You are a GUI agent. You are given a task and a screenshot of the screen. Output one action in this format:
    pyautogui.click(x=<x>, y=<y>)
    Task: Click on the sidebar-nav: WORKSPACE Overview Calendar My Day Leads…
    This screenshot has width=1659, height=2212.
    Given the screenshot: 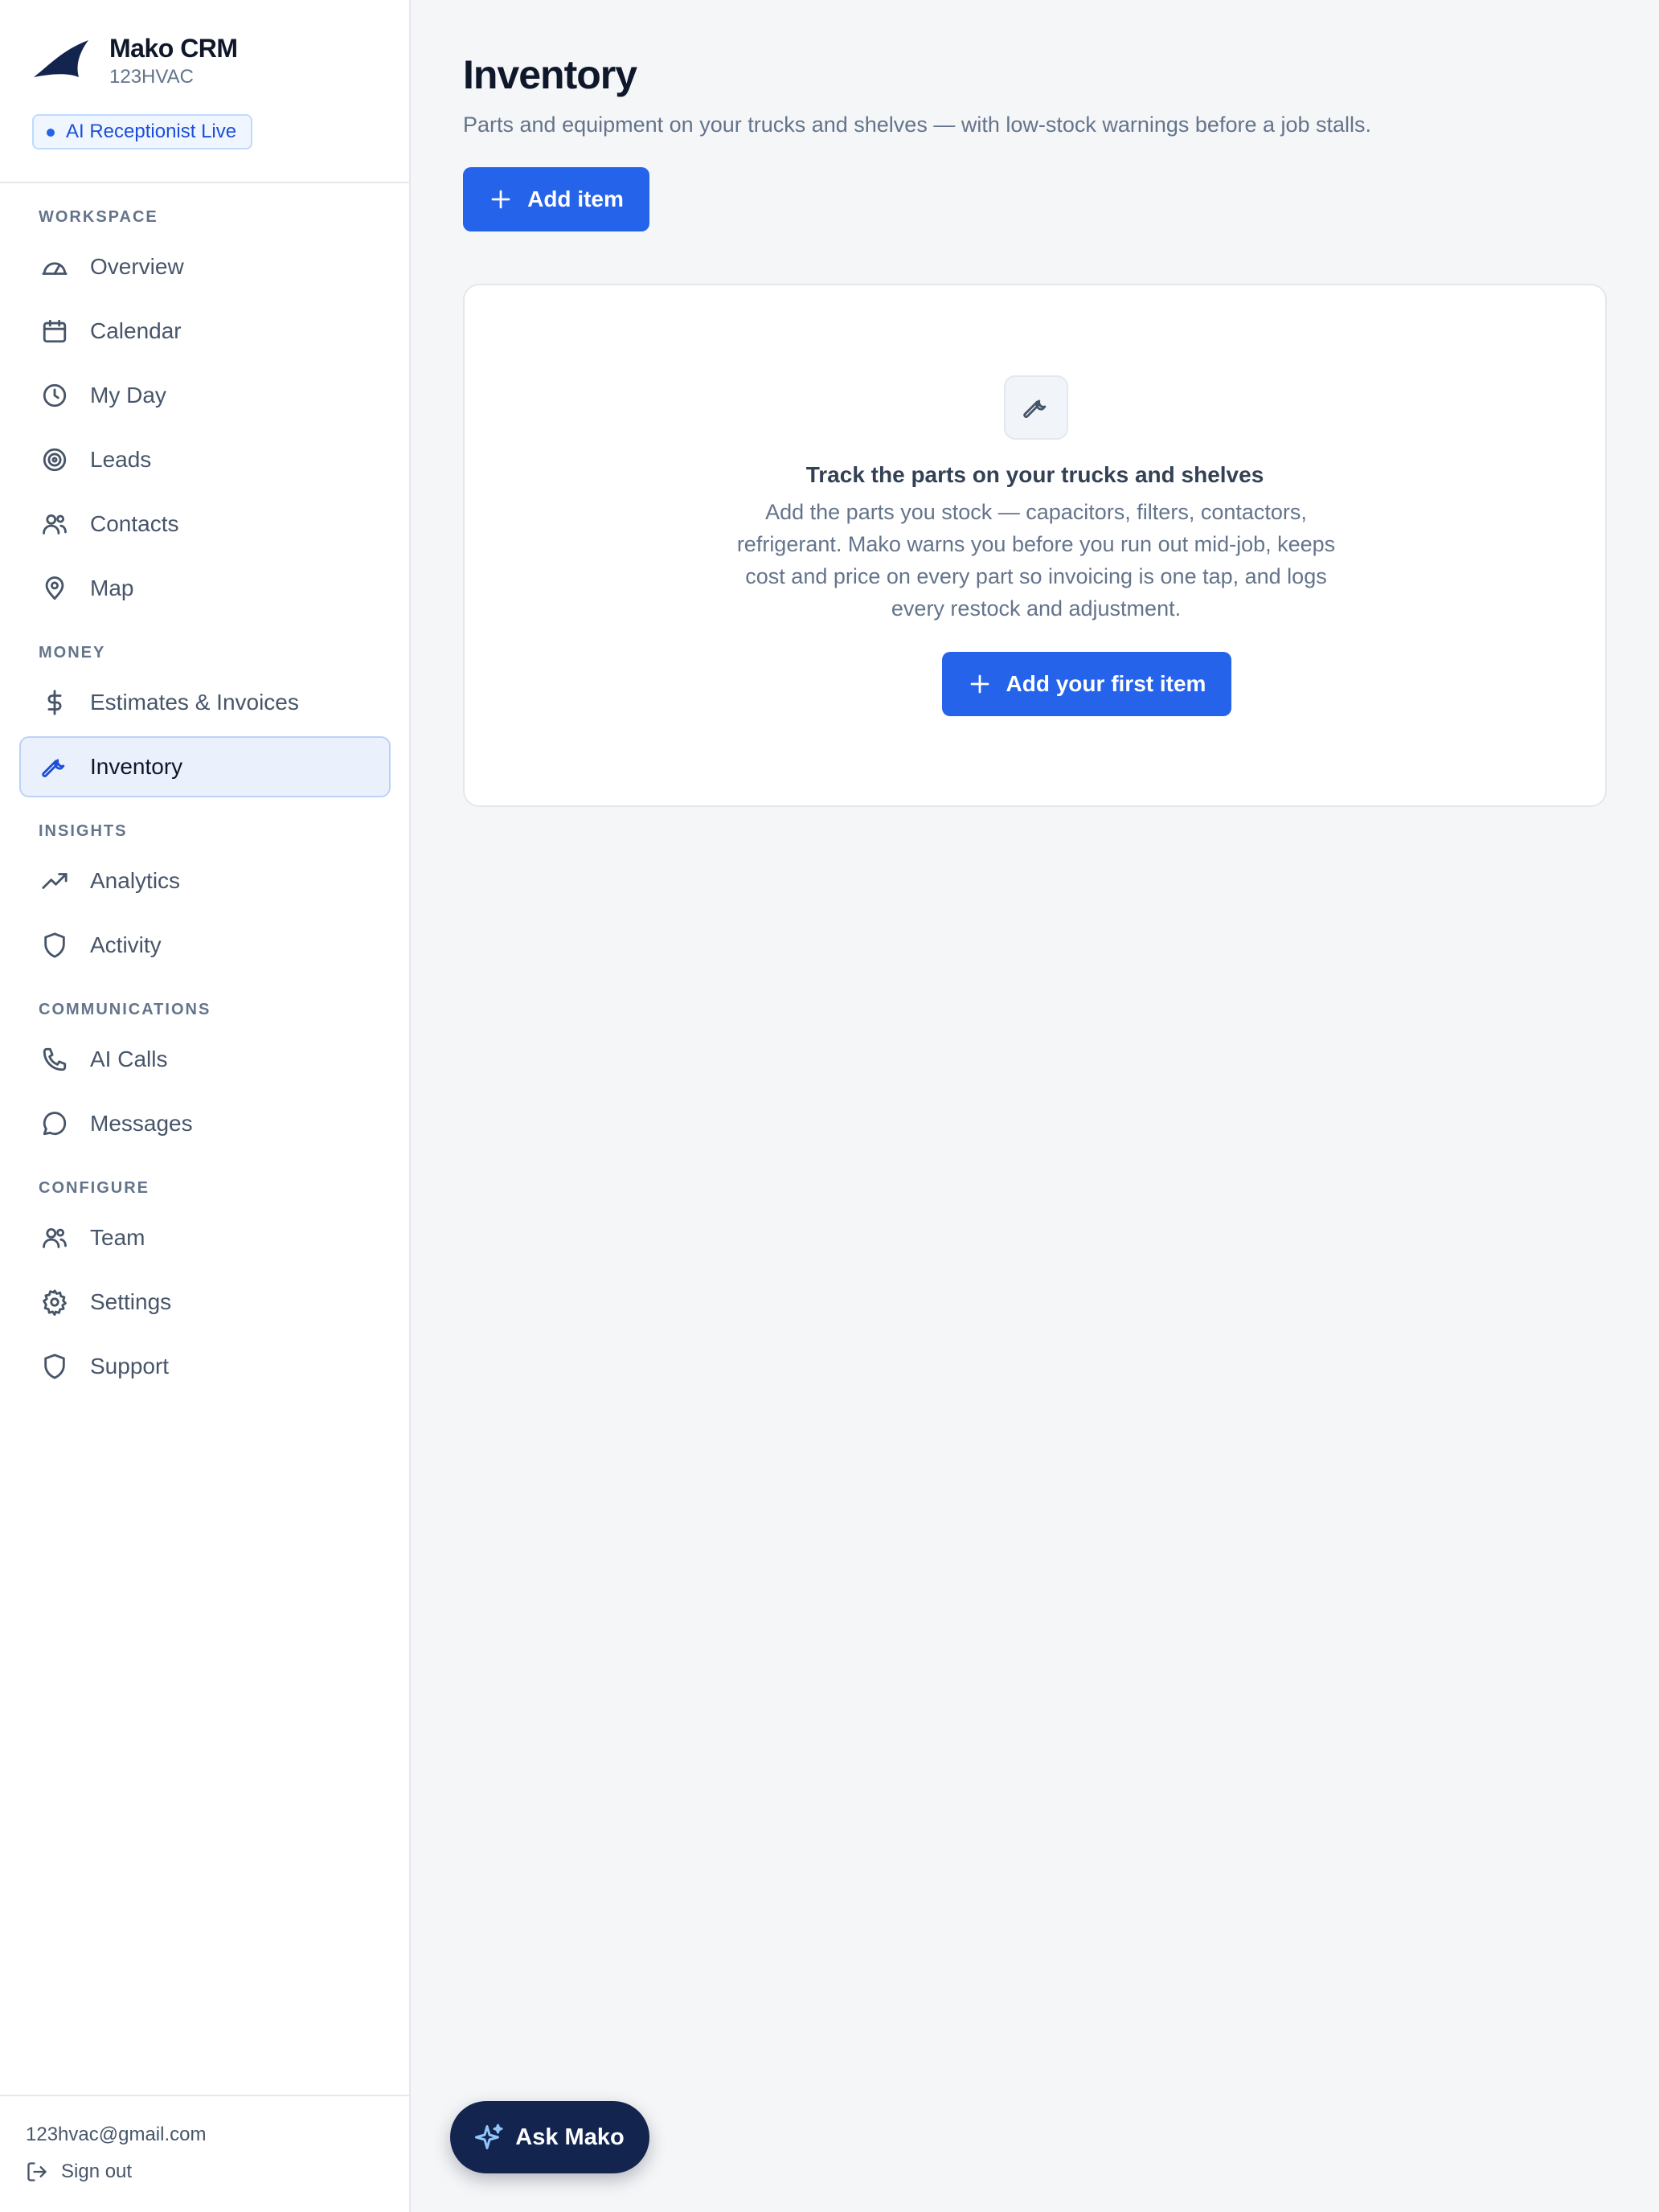 What is the action you would take?
    pyautogui.click(x=205, y=799)
    